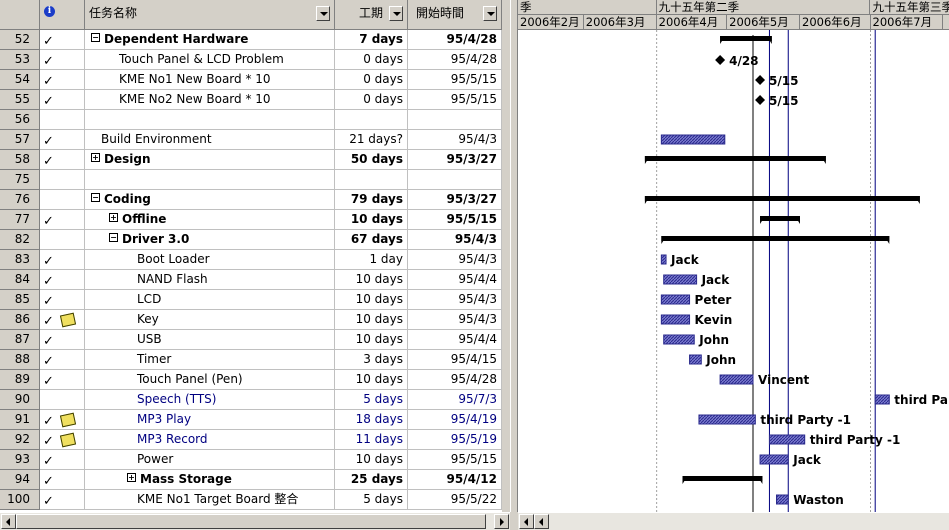  Describe the element at coordinates (210, 260) in the screenshot. I see `task-name-cell: Boot Loader` at that location.